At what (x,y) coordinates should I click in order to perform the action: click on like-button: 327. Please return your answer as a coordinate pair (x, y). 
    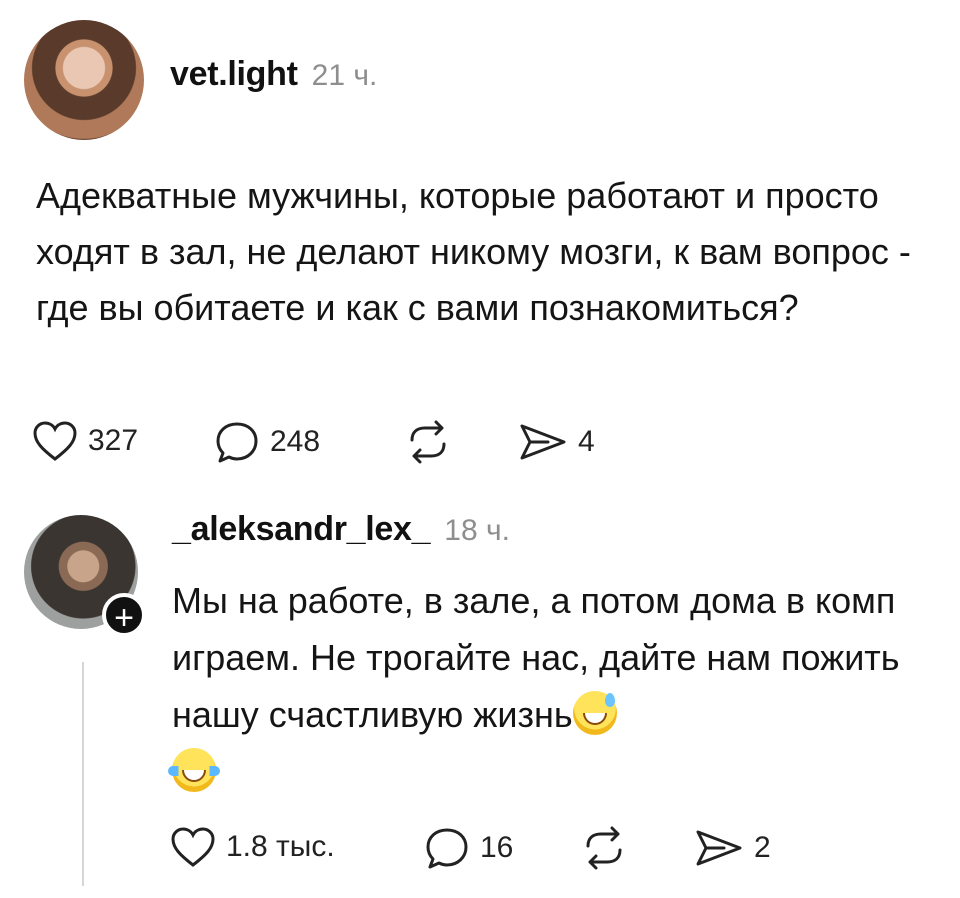
    Looking at the image, I should click on (85, 441).